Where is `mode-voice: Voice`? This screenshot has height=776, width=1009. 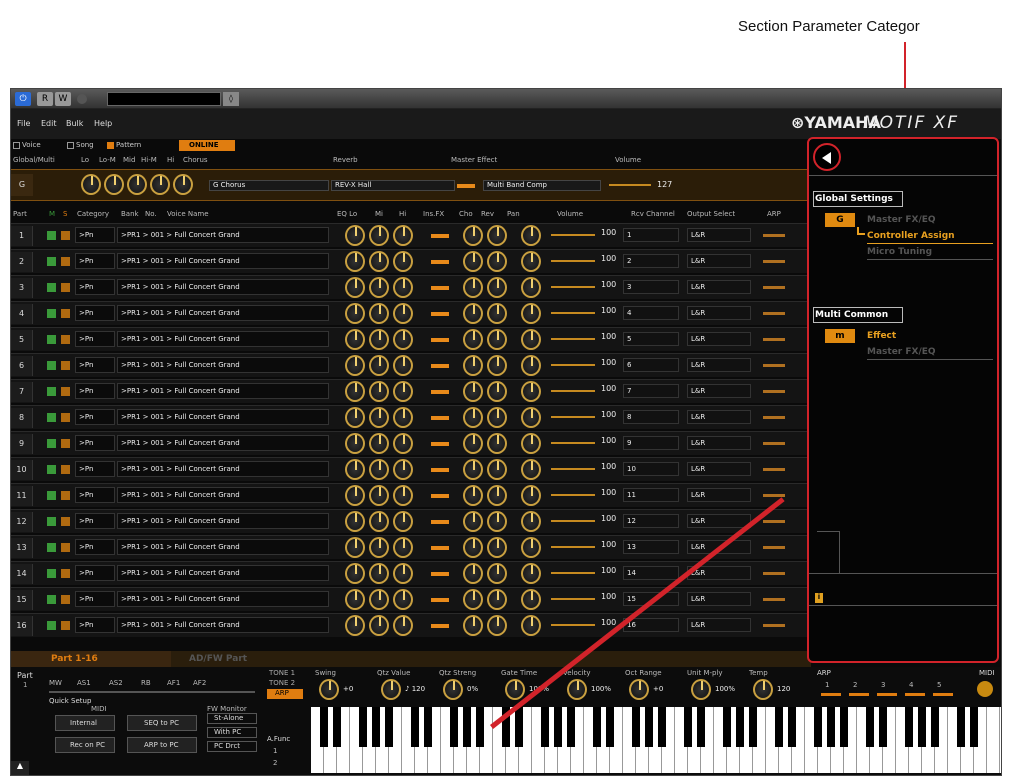
mode-voice: Voice is located at coordinates (27, 145).